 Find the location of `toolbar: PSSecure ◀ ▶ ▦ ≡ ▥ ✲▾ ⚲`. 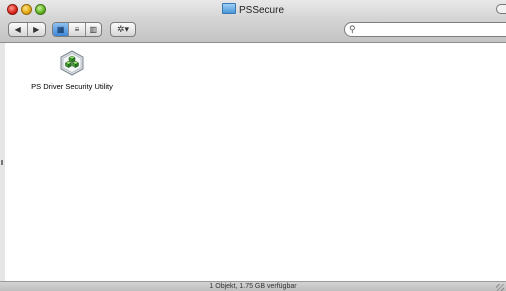

toolbar: PSSecure ◀ ▶ ▦ ≡ ▥ ✲▾ ⚲ is located at coordinates (253, 21).